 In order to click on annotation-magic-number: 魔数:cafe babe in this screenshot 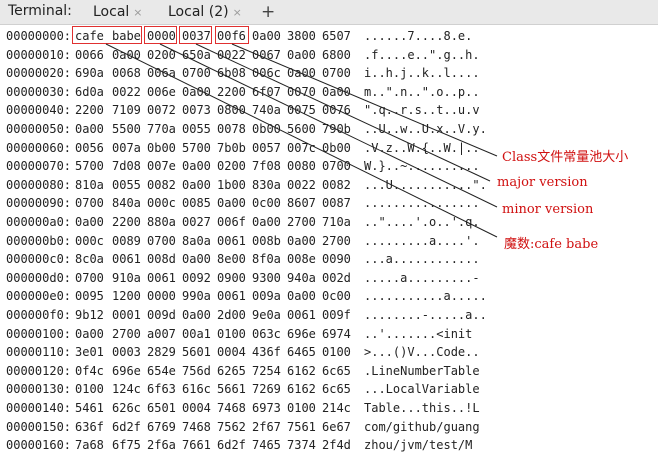, I will do `click(551, 244)`.